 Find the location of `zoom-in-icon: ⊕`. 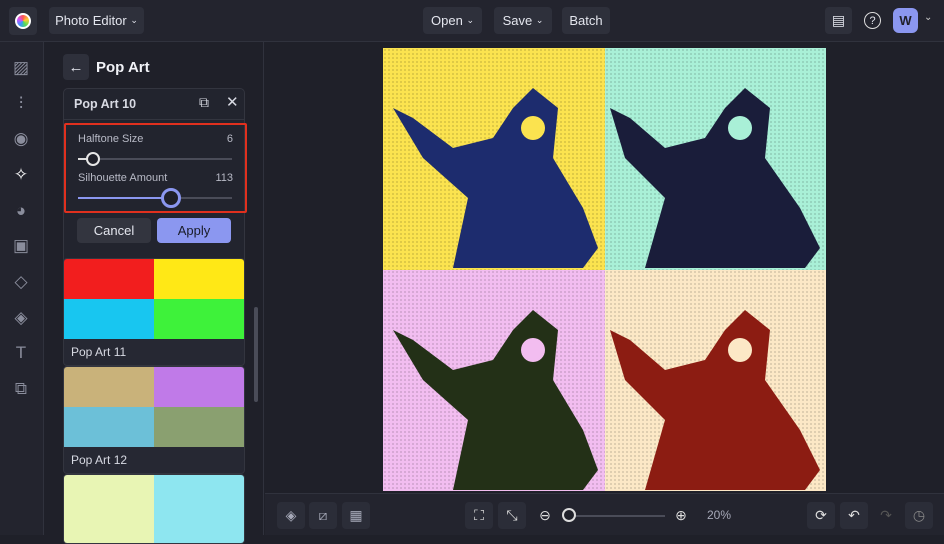

zoom-in-icon: ⊕ is located at coordinates (681, 515).